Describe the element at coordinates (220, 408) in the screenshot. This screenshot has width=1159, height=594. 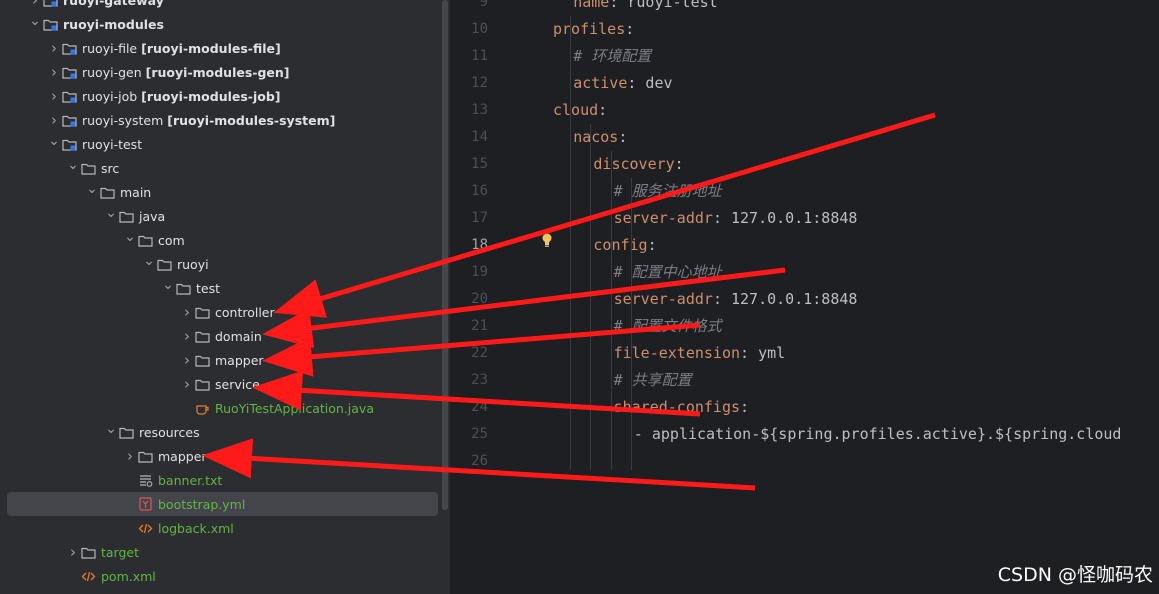
I see `tree-item: RuoYiTestApplication.java` at that location.